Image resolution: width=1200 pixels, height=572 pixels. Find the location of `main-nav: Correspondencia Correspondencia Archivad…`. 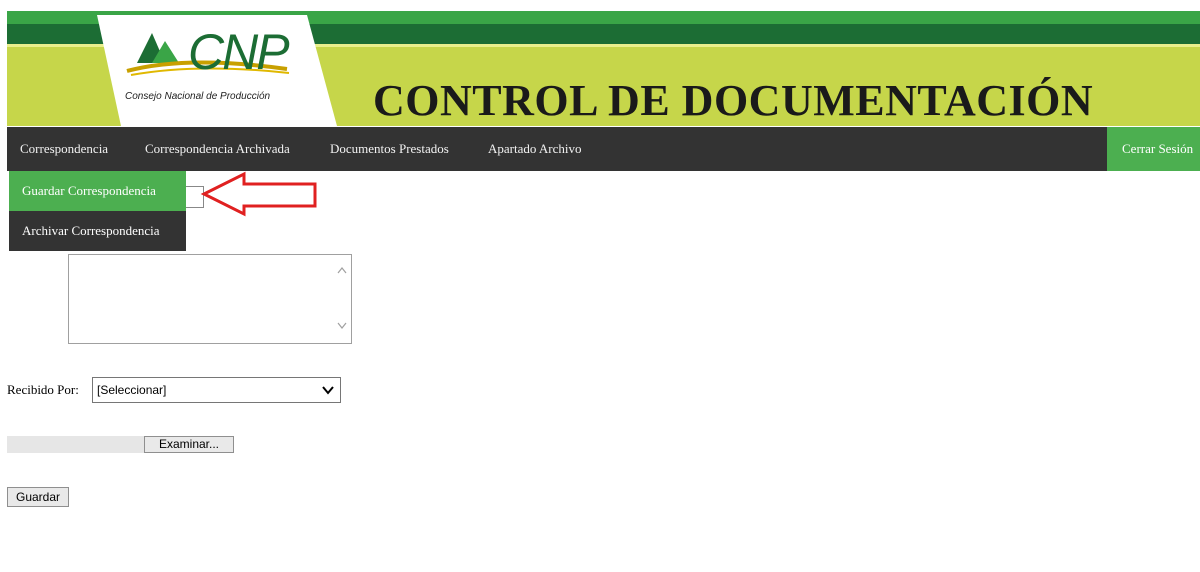

main-nav: Correspondencia Correspondencia Archivad… is located at coordinates (603, 149).